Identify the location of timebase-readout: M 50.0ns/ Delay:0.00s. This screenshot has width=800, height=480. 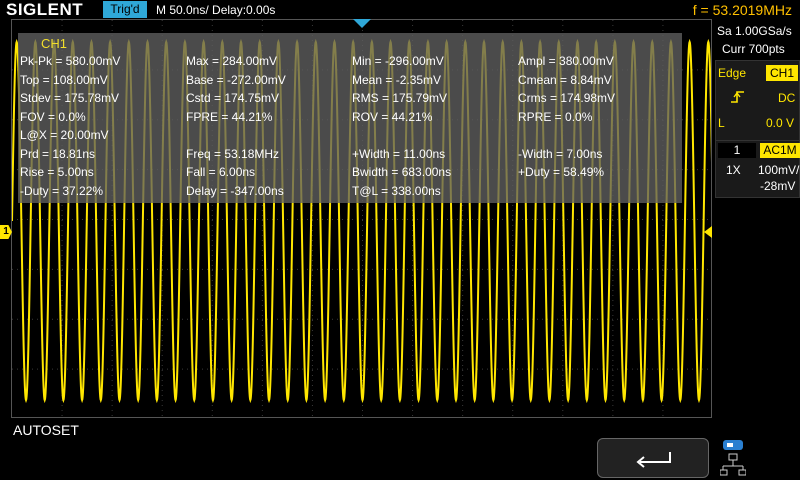
(216, 10).